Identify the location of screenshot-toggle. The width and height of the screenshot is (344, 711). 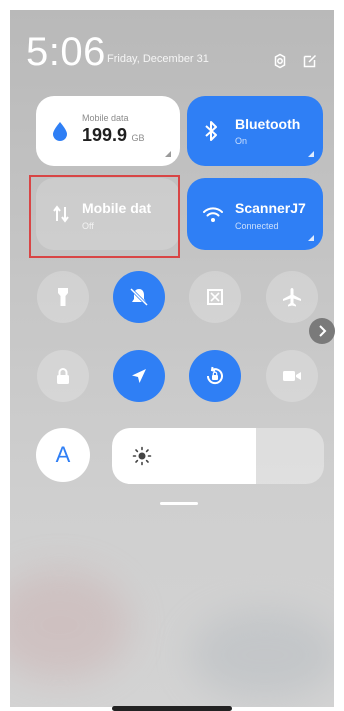
(215, 297).